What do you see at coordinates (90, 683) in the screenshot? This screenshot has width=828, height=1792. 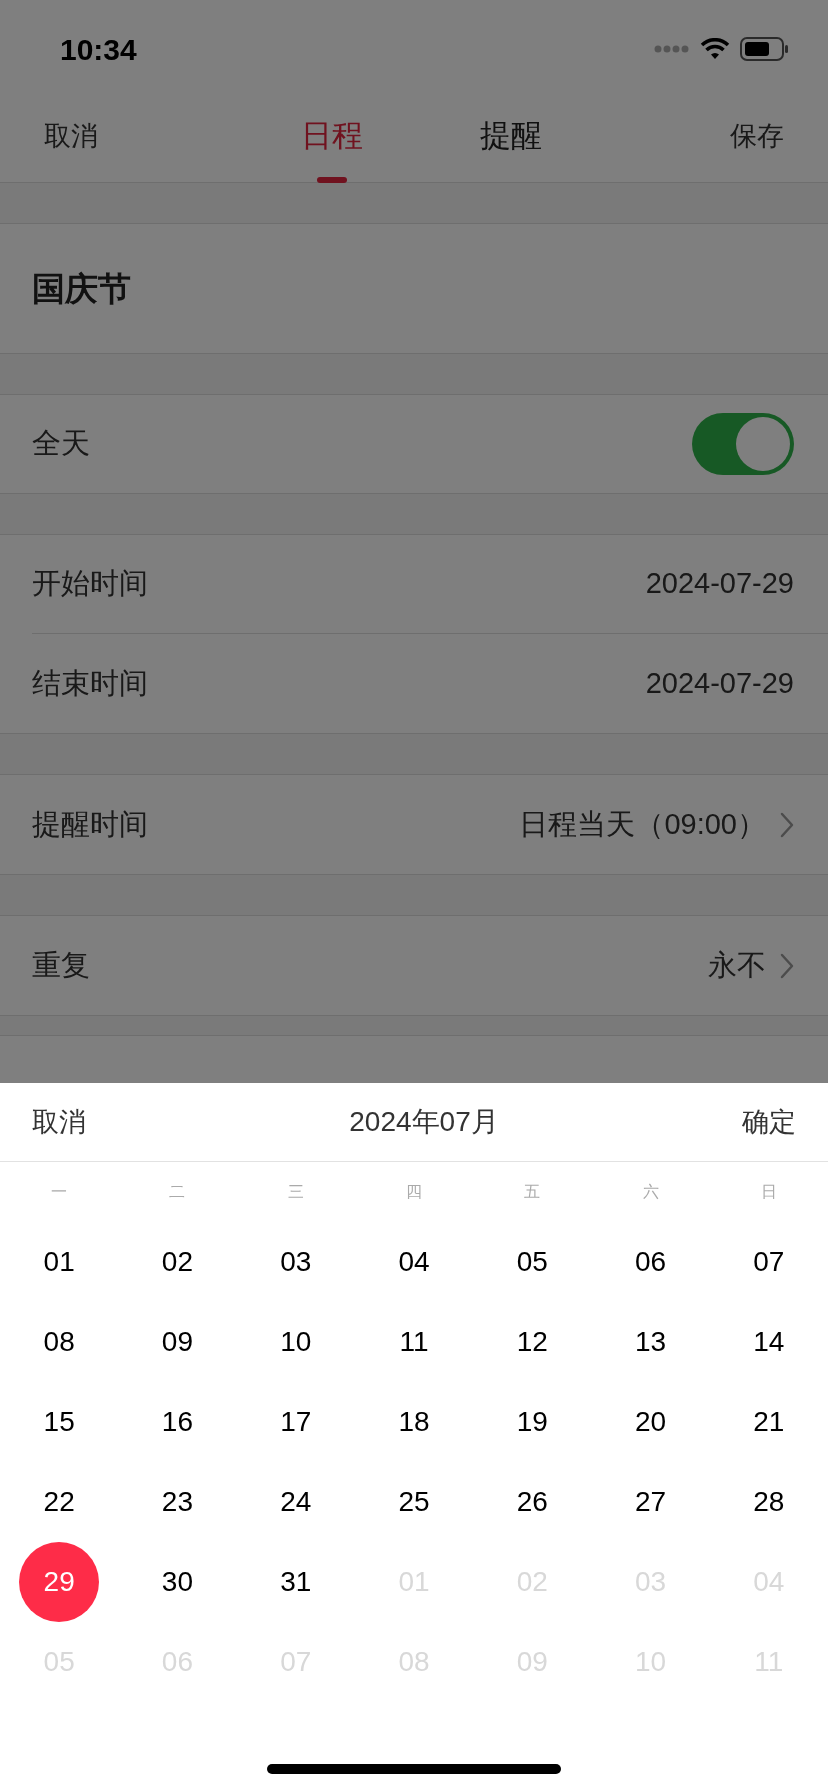 I see `row-label: 结束时间` at bounding box center [90, 683].